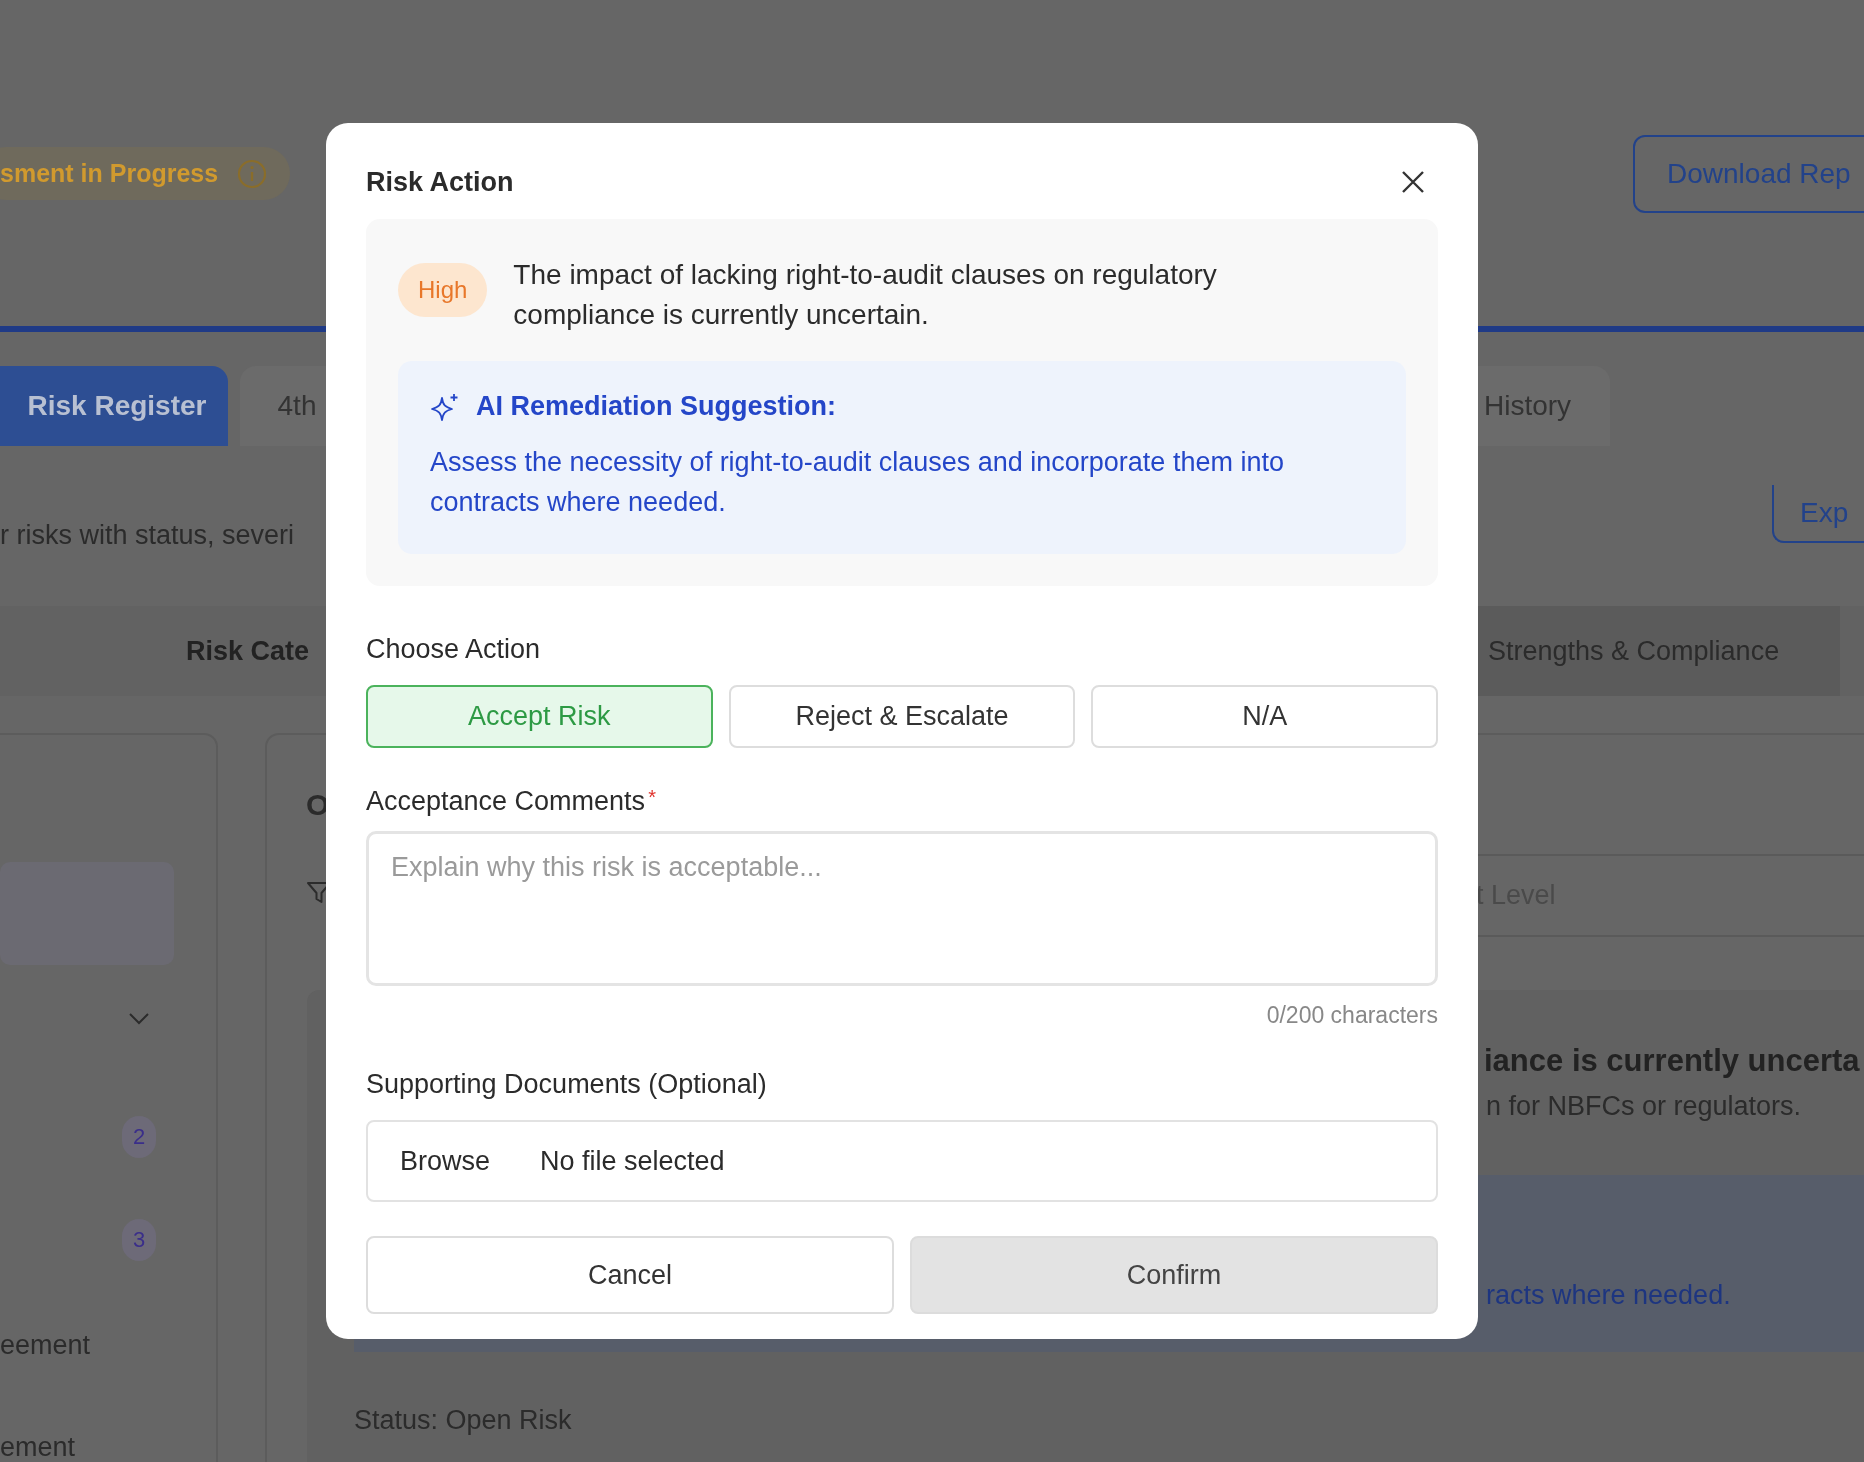 Image resolution: width=1864 pixels, height=1462 pixels. I want to click on browse-button: Browse, so click(445, 1161).